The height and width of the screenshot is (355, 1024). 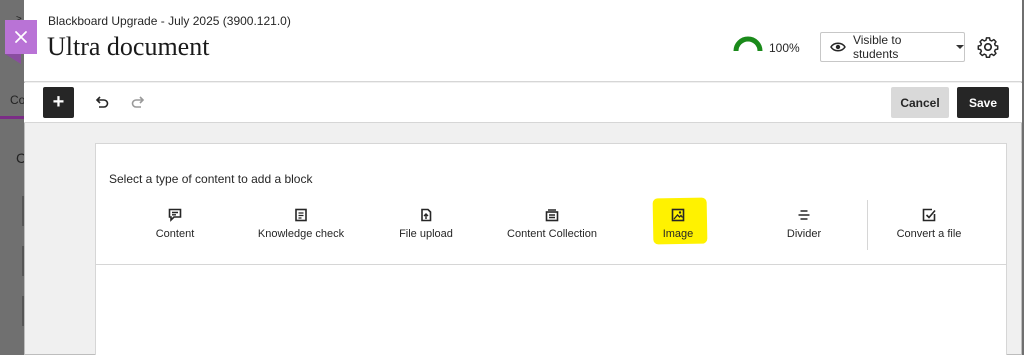 What do you see at coordinates (983, 102) in the screenshot?
I see `save-button: Save` at bounding box center [983, 102].